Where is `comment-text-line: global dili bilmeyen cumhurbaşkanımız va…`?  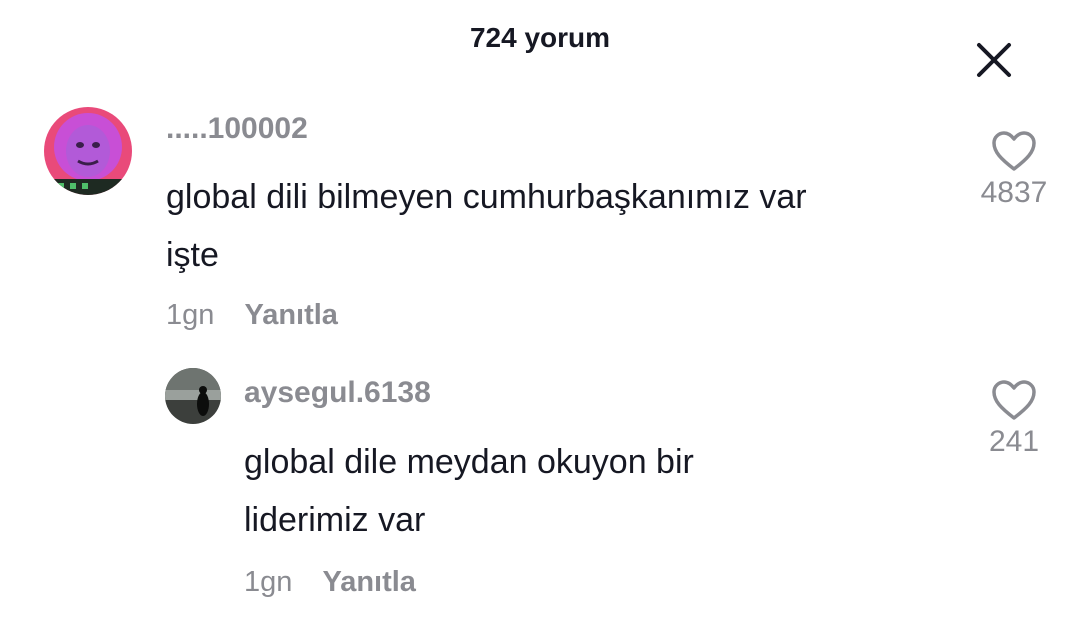 comment-text-line: global dili bilmeyen cumhurbaşkanımız va… is located at coordinates (486, 197).